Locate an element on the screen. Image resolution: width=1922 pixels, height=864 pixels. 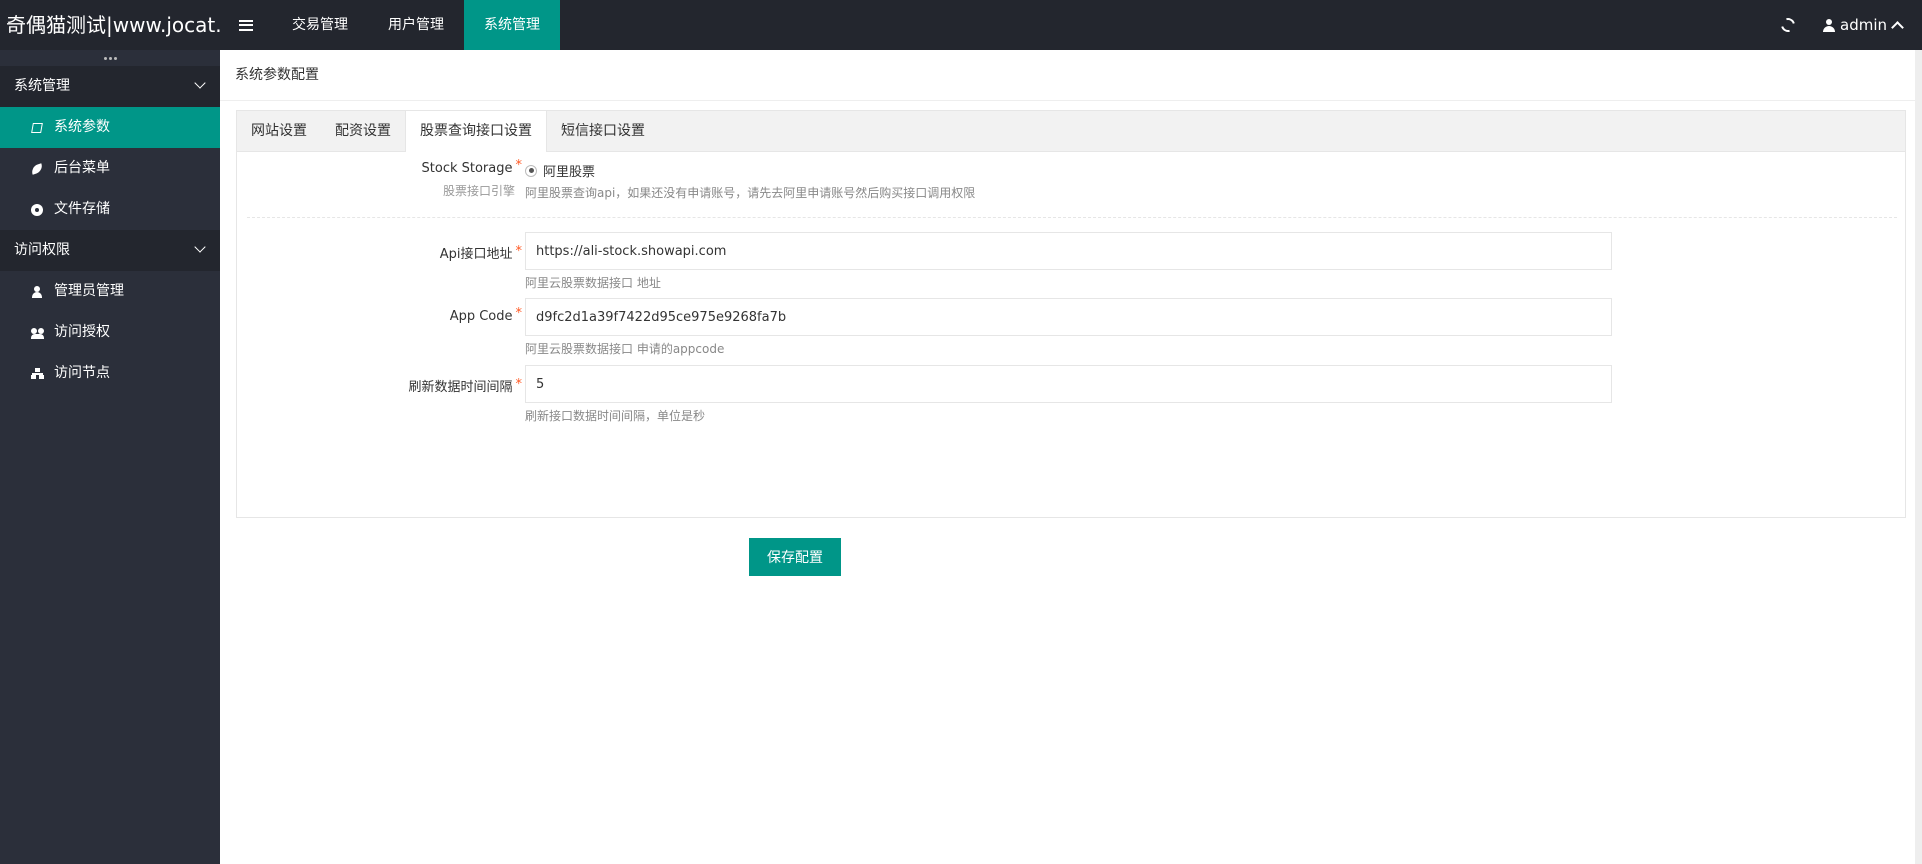
sidebar-item-label: 系统参数 is located at coordinates (82, 127).